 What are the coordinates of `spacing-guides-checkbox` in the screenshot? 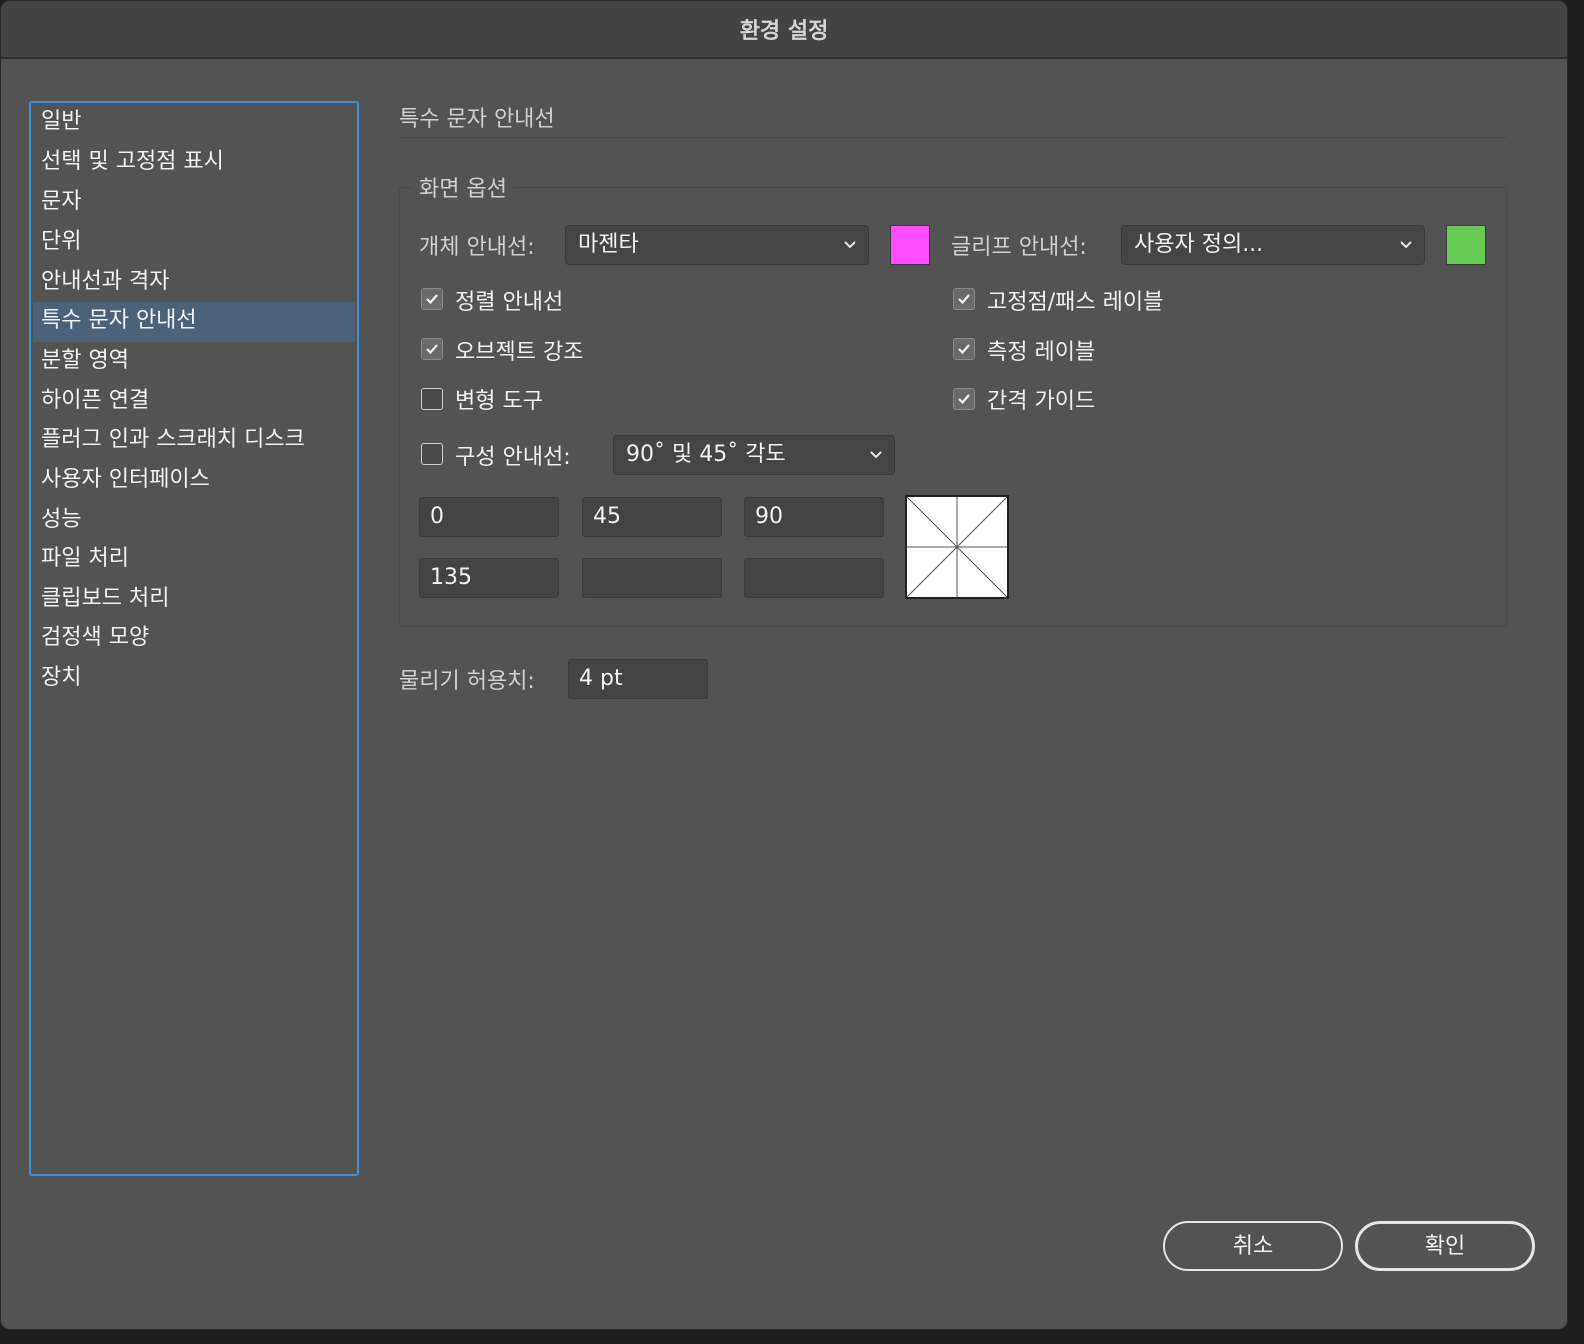 It's located at (964, 399).